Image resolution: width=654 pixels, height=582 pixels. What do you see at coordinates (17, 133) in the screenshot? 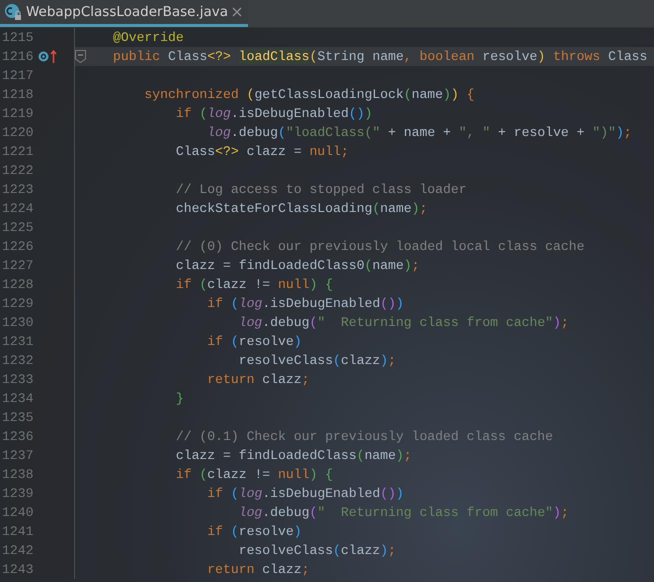
I see `line-number: 1220` at bounding box center [17, 133].